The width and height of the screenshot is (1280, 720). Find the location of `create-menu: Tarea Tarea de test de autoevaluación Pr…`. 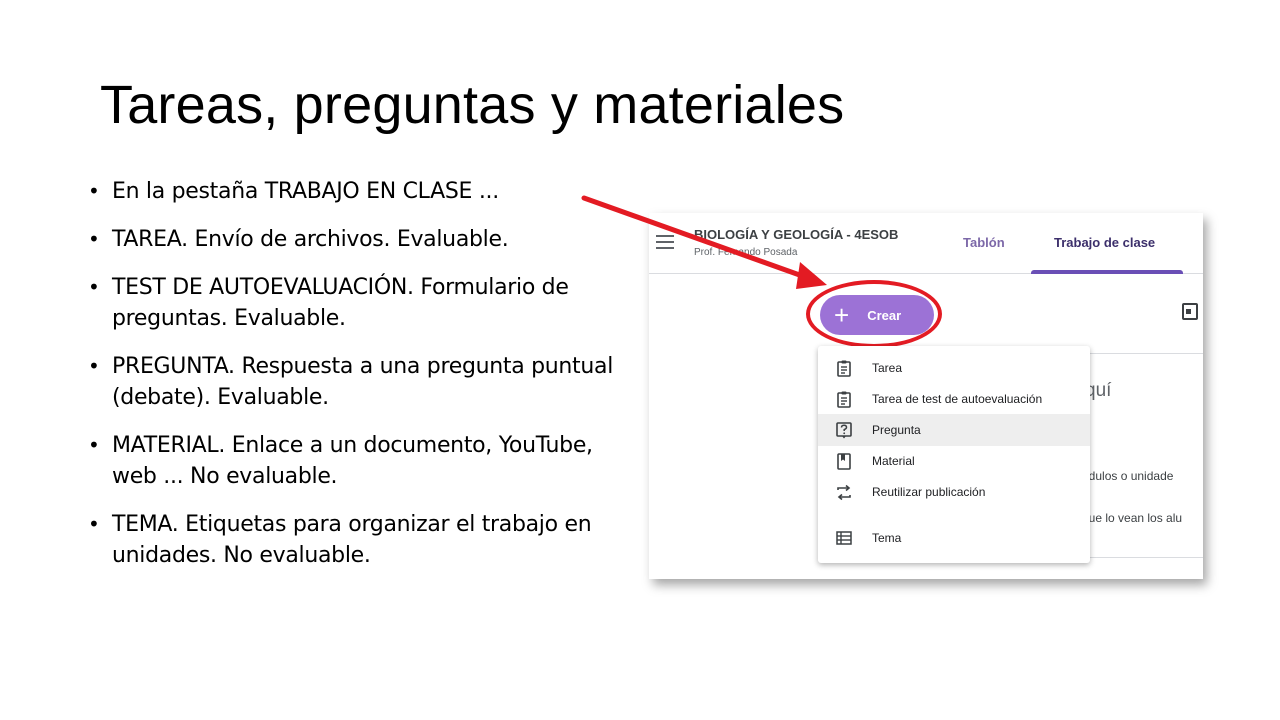

create-menu: Tarea Tarea de test de autoevaluación Pr… is located at coordinates (954, 454).